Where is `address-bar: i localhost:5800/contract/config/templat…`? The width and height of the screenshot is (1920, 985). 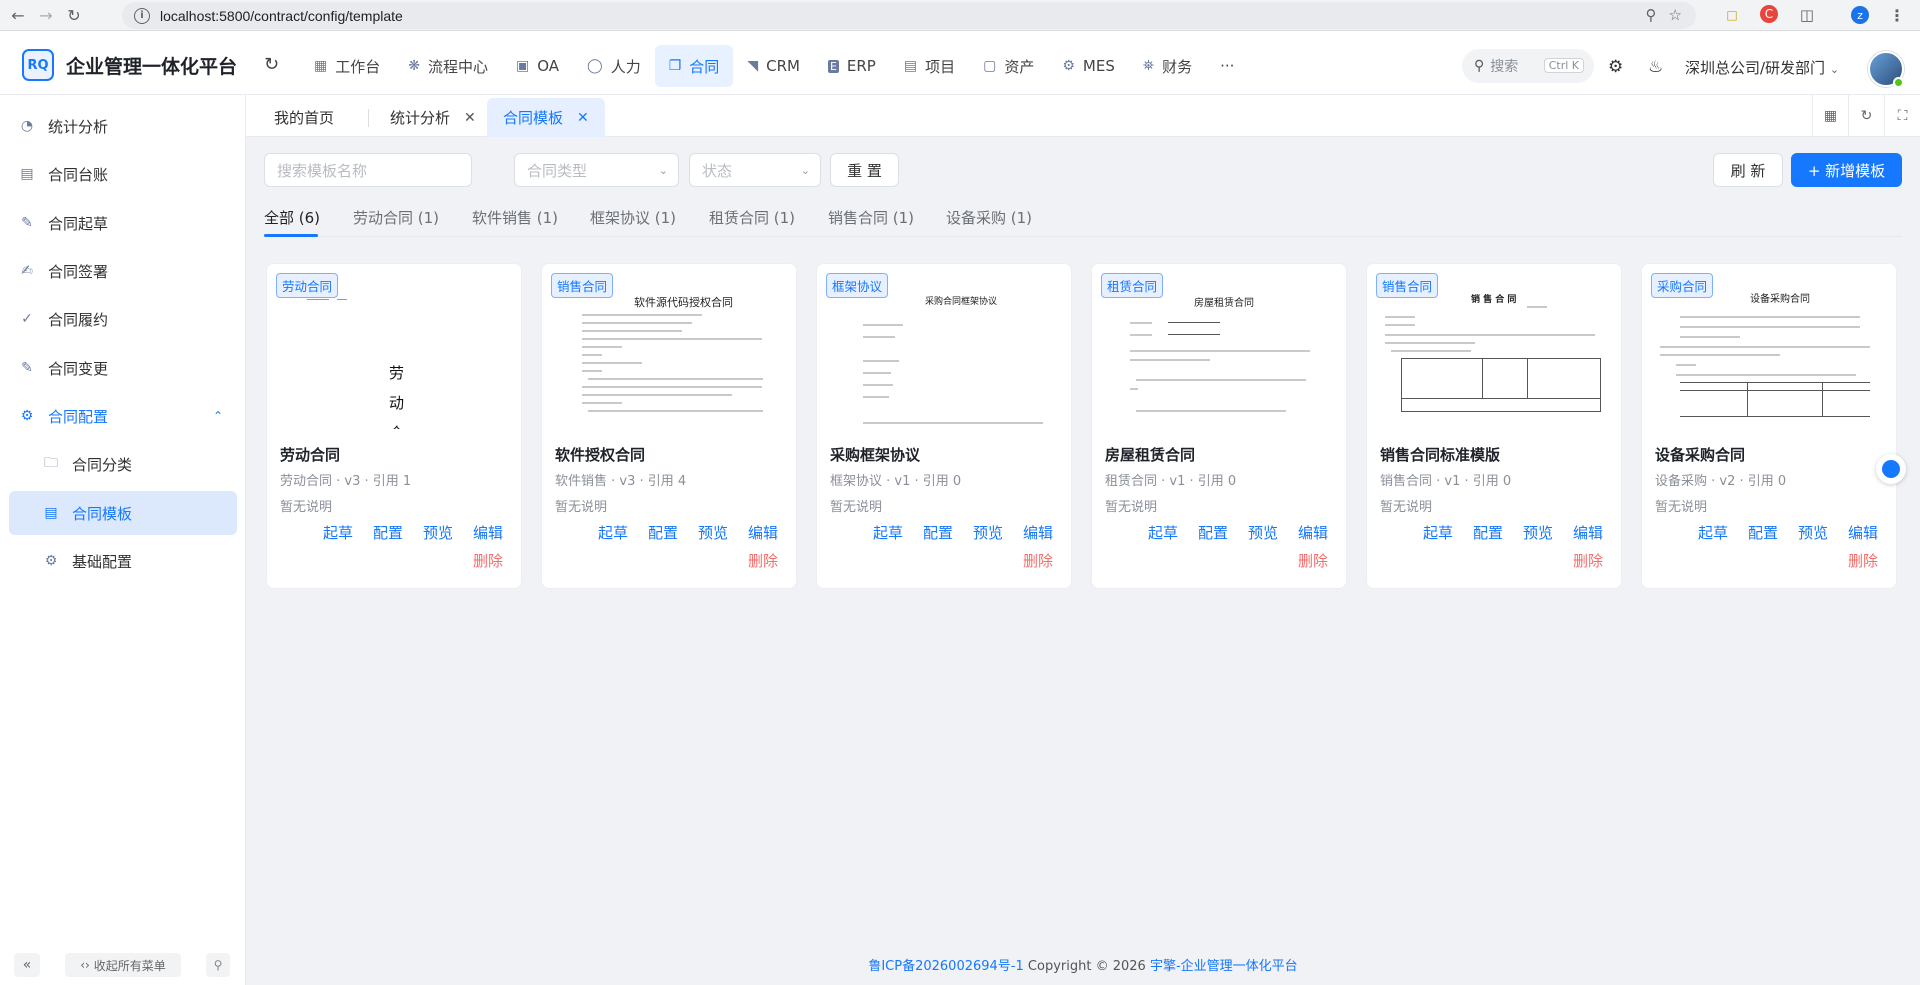 address-bar: i localhost:5800/contract/config/templat… is located at coordinates (909, 15).